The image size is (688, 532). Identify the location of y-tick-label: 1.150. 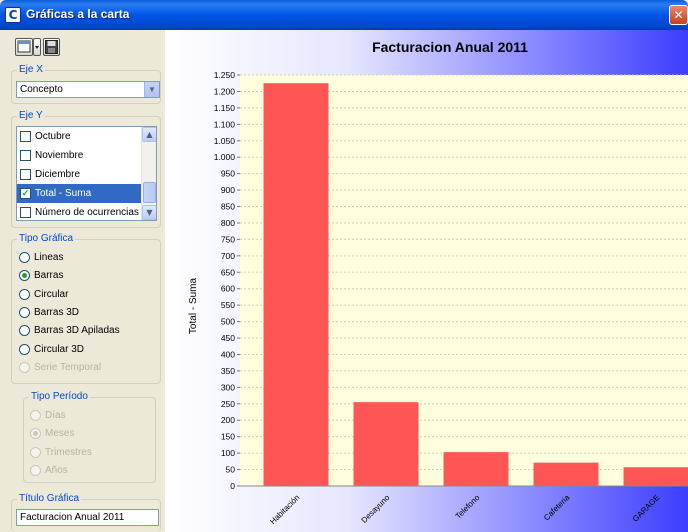
(225, 108).